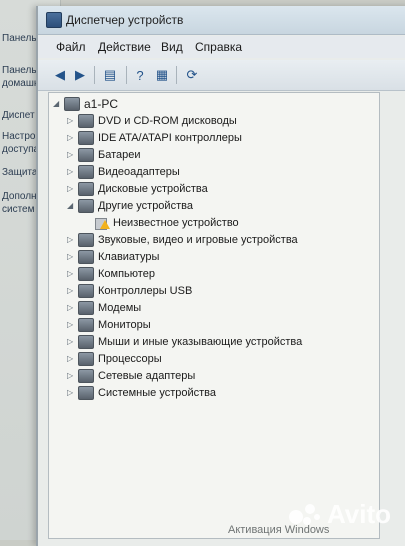  I want to click on tree-item-system: ▷ Системные устройства, so click(141, 392).